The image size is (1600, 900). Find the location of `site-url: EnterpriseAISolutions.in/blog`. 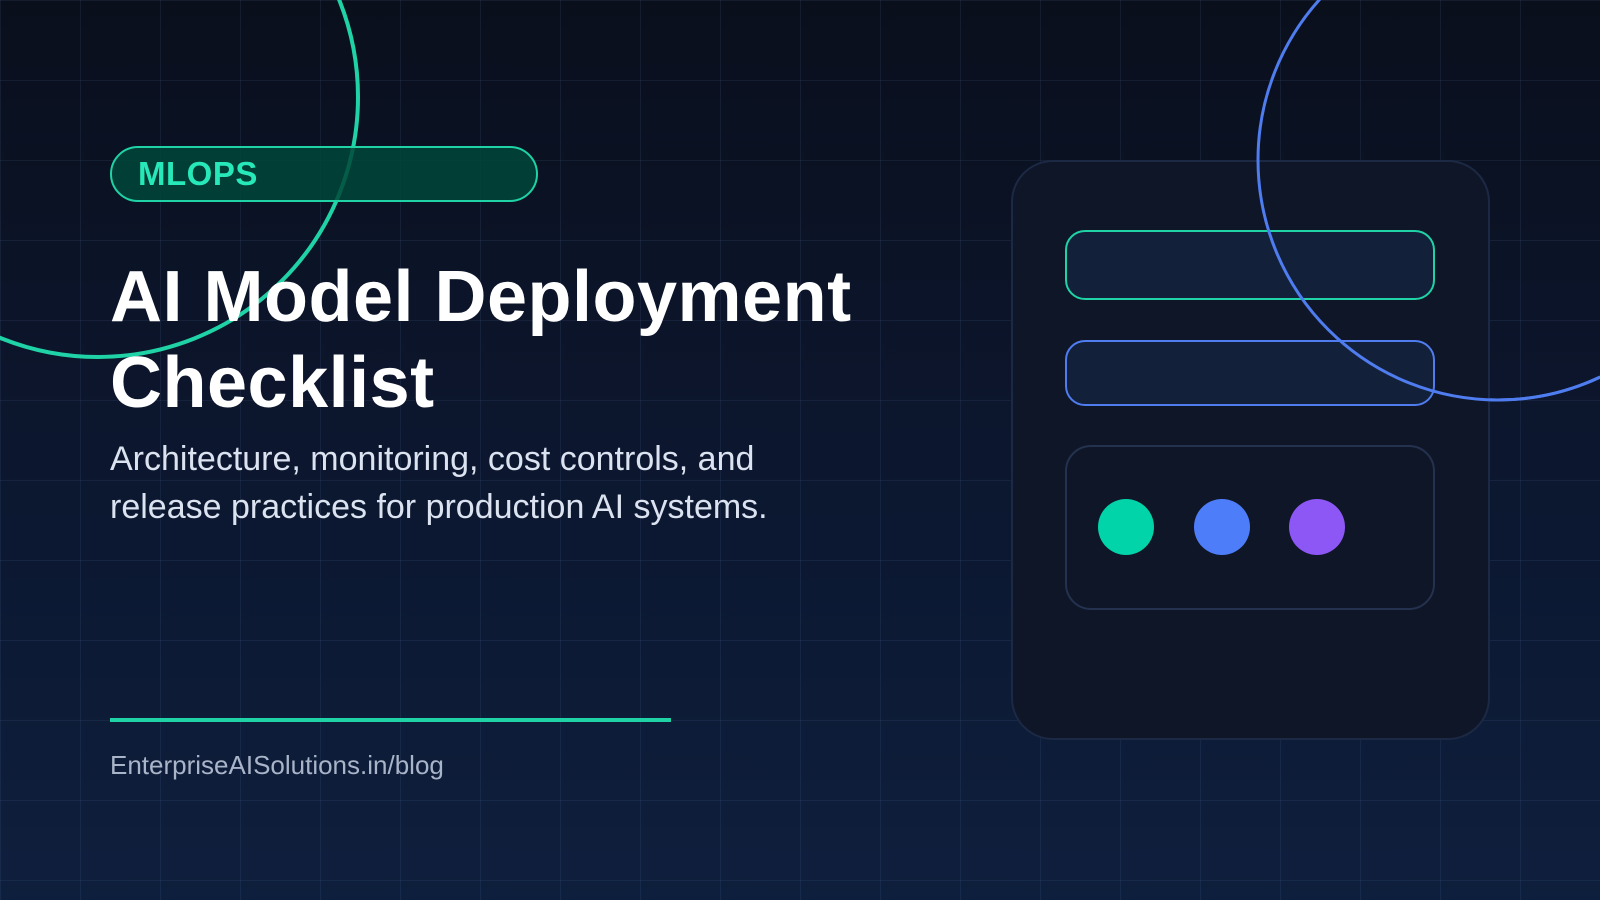

site-url: EnterpriseAISolutions.in/blog is located at coordinates (277, 765).